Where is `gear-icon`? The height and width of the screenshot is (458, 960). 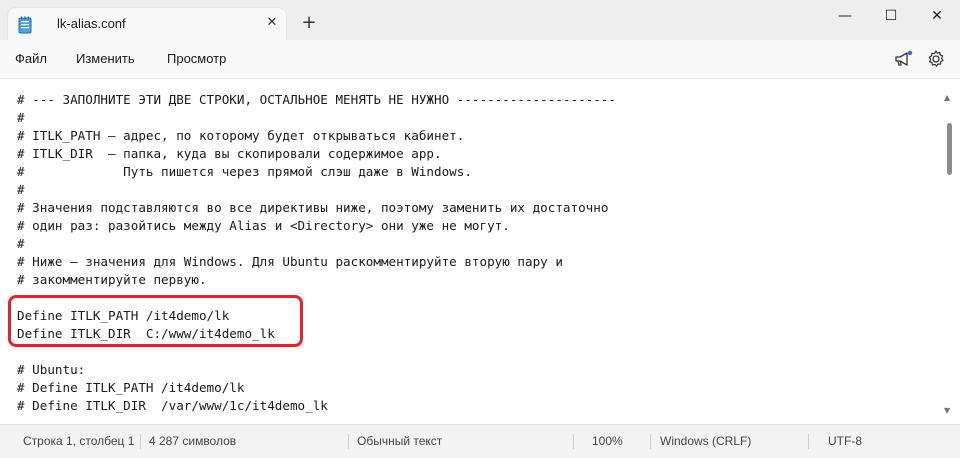
gear-icon is located at coordinates (936, 59).